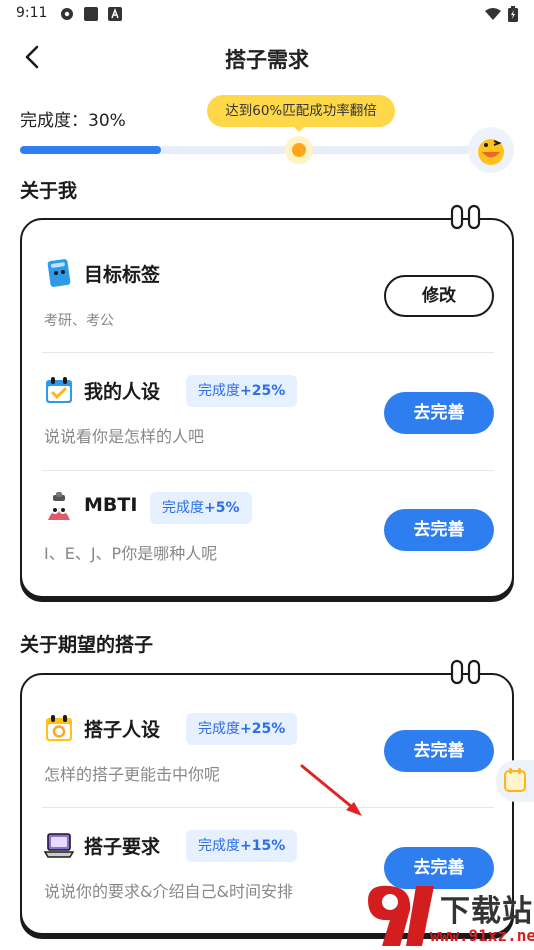 This screenshot has width=534, height=950. What do you see at coordinates (59, 845) in the screenshot?
I see `laptop-icon` at bounding box center [59, 845].